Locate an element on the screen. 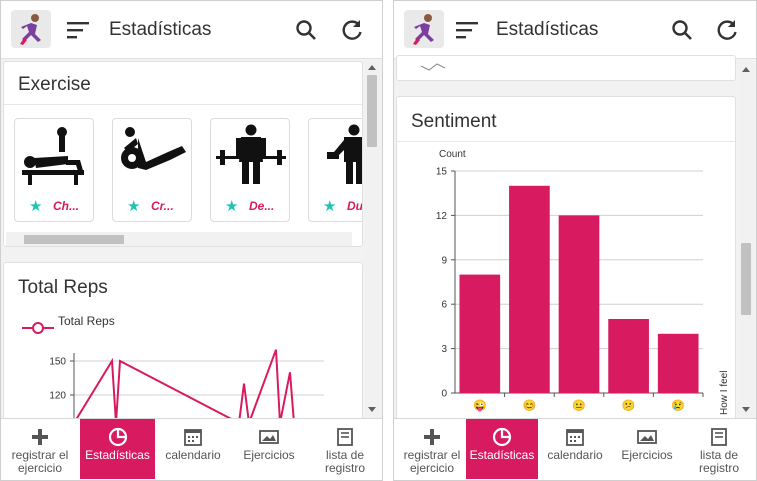  y-tick-label: 6 is located at coordinates (444, 305).